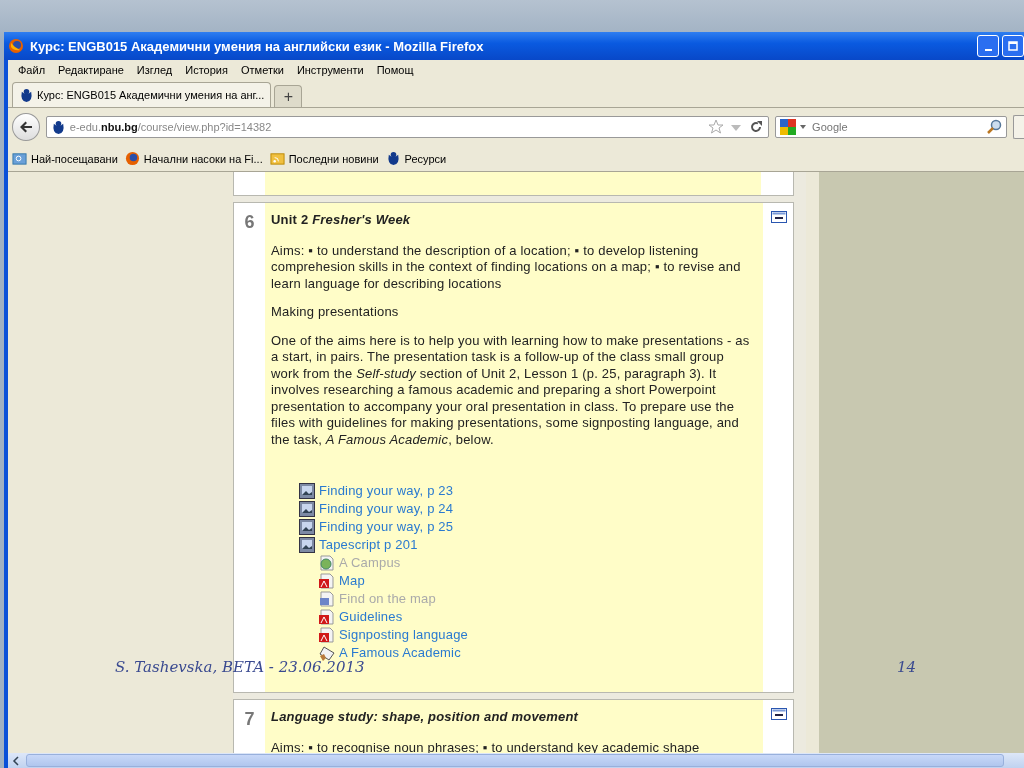  Describe the element at coordinates (277, 158) in the screenshot. I see `feed-icon` at that location.